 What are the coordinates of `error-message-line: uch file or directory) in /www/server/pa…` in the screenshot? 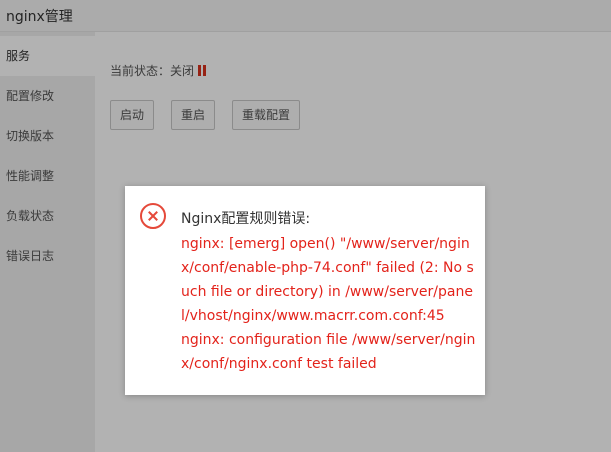 It's located at (327, 292).